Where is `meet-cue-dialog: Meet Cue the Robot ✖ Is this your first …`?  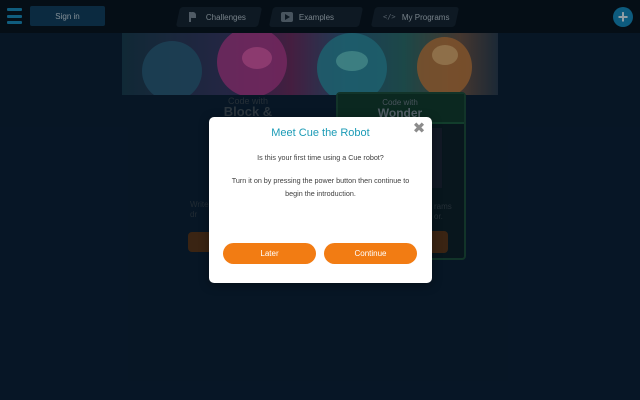
meet-cue-dialog: Meet Cue the Robot ✖ Is this your first … is located at coordinates (320, 200).